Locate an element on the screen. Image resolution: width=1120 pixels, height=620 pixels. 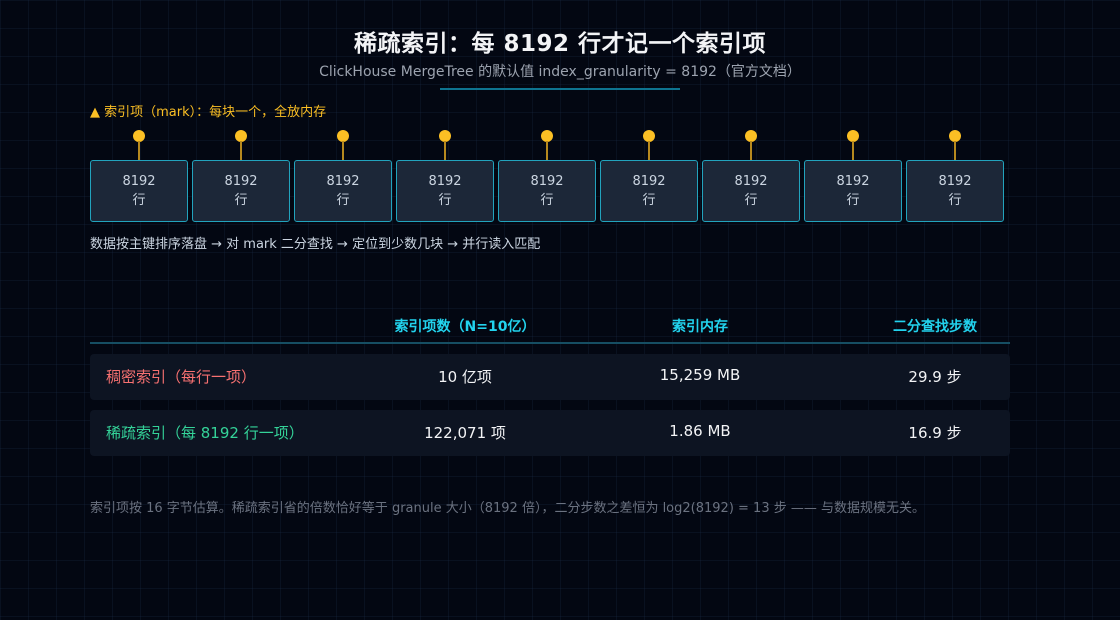
row-name-dense: 稠密索引（每行一项） is located at coordinates (181, 377).